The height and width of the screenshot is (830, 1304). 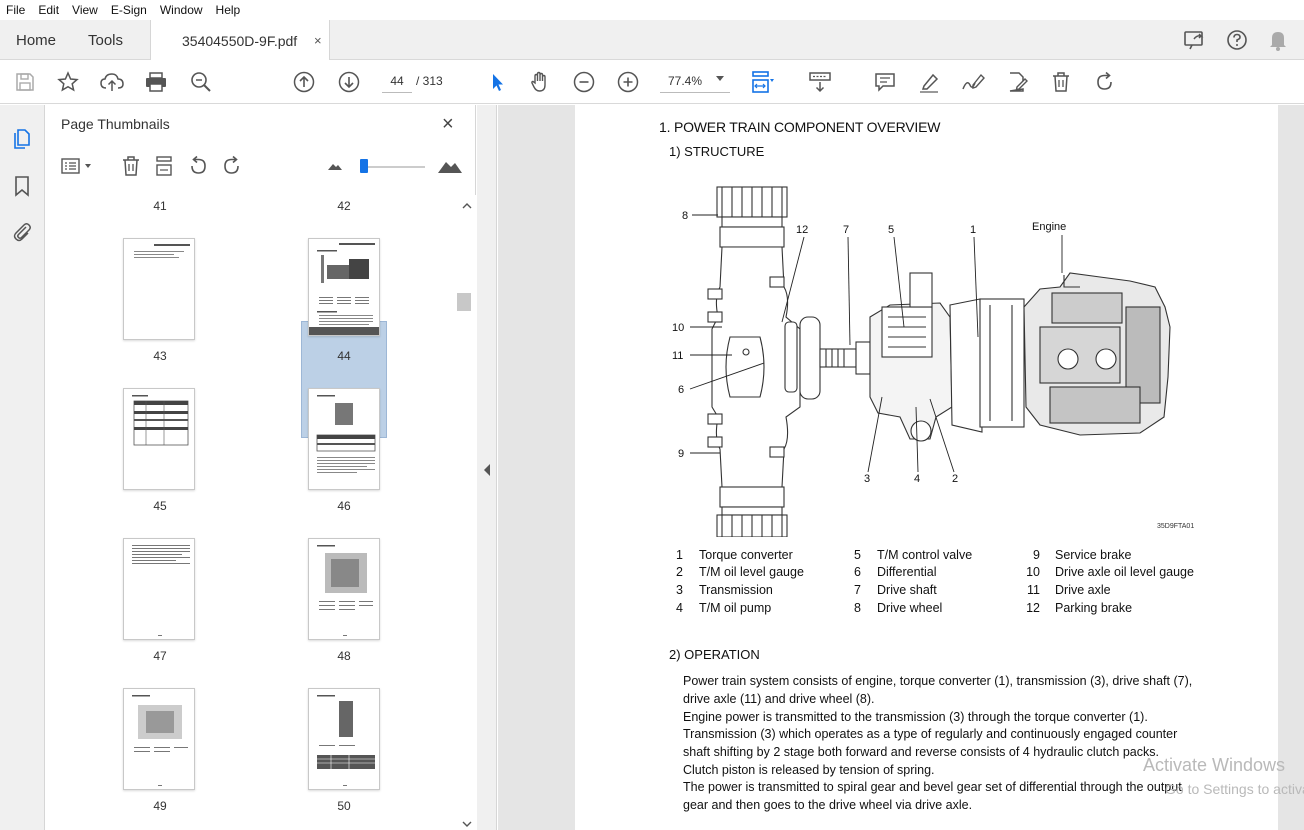 I want to click on structure-heading: 1) STRUCTURE, so click(x=717, y=151).